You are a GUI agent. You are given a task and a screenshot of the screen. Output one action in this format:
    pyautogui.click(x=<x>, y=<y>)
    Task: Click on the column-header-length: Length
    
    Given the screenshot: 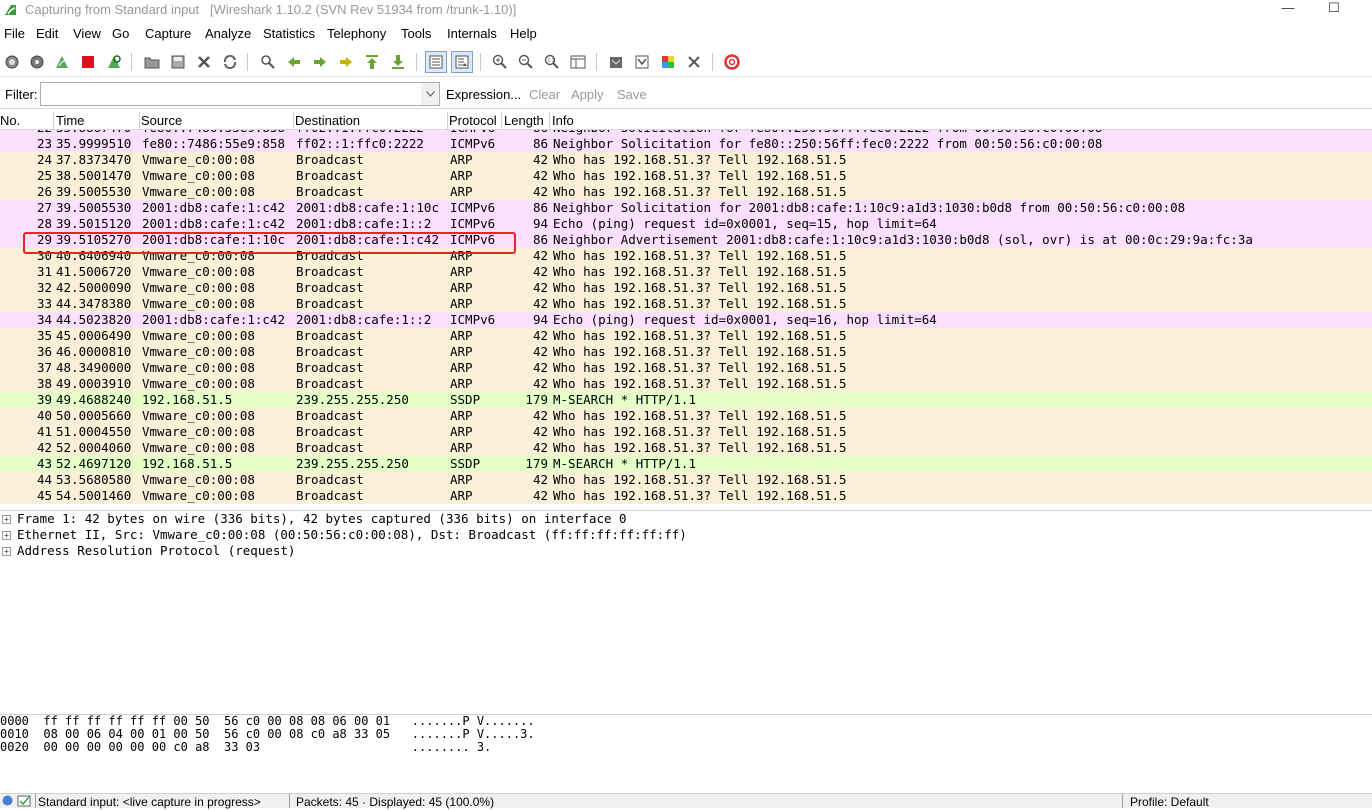 What is the action you would take?
    pyautogui.click(x=524, y=120)
    